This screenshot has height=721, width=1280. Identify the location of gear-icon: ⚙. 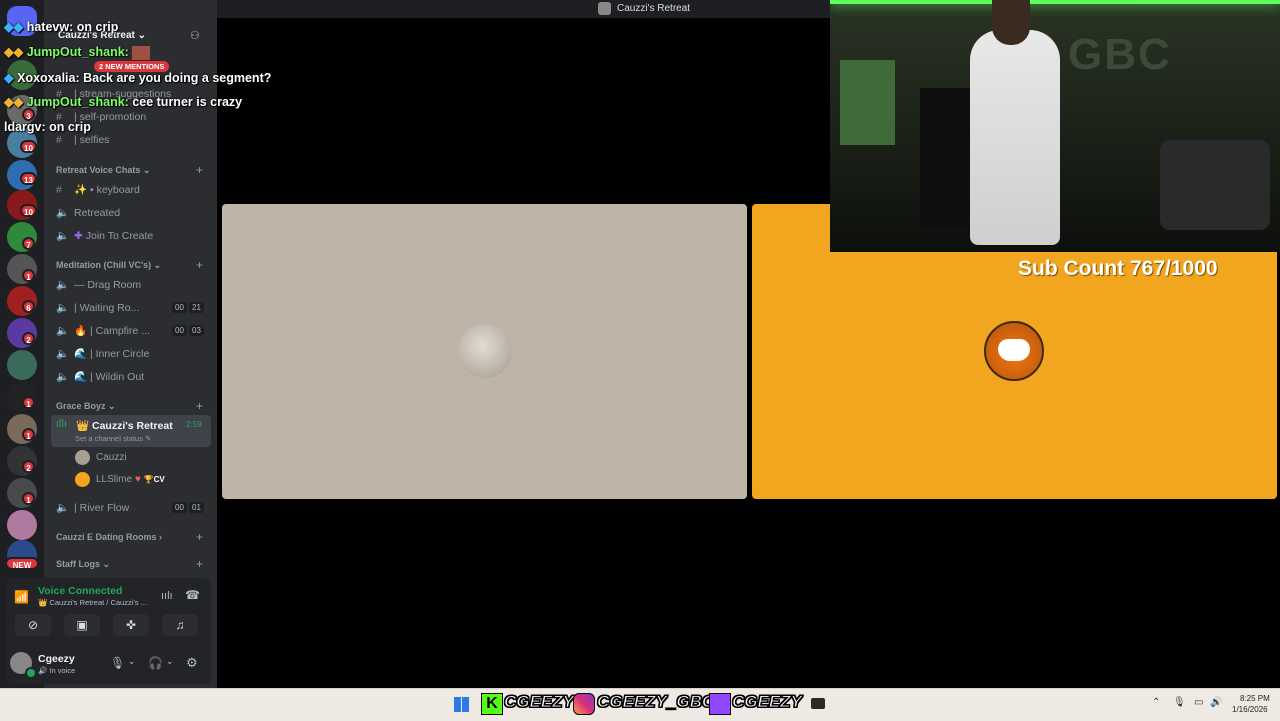
(192, 663).